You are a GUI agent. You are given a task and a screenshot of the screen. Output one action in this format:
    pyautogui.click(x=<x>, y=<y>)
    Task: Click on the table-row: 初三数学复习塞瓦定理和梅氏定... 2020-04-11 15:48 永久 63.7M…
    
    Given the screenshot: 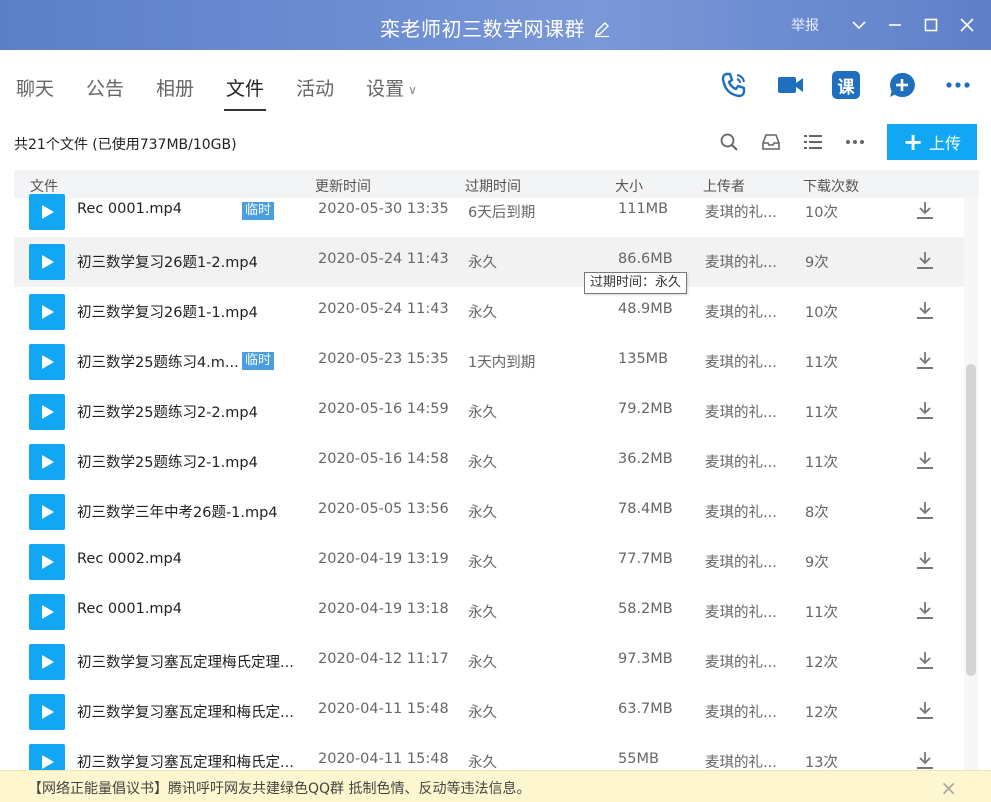 What is the action you would take?
    pyautogui.click(x=489, y=712)
    